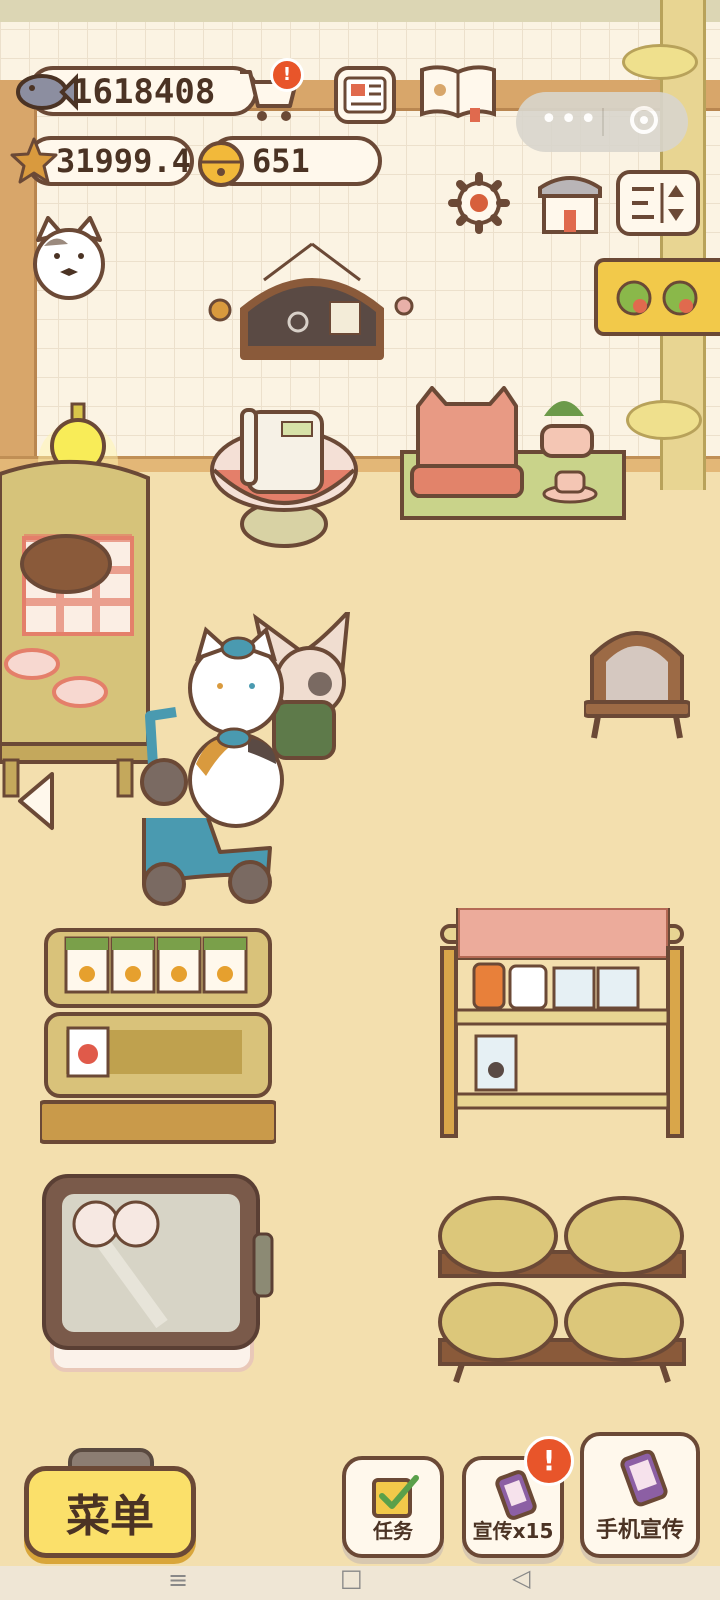  Describe the element at coordinates (144, 92) in the screenshot. I see `fish-count: 1618408` at that location.